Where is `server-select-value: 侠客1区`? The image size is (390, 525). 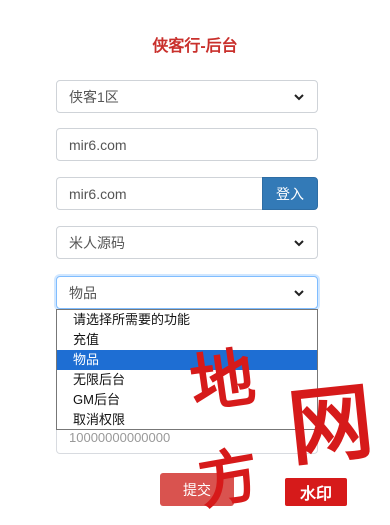 server-select-value: 侠客1区 is located at coordinates (94, 96).